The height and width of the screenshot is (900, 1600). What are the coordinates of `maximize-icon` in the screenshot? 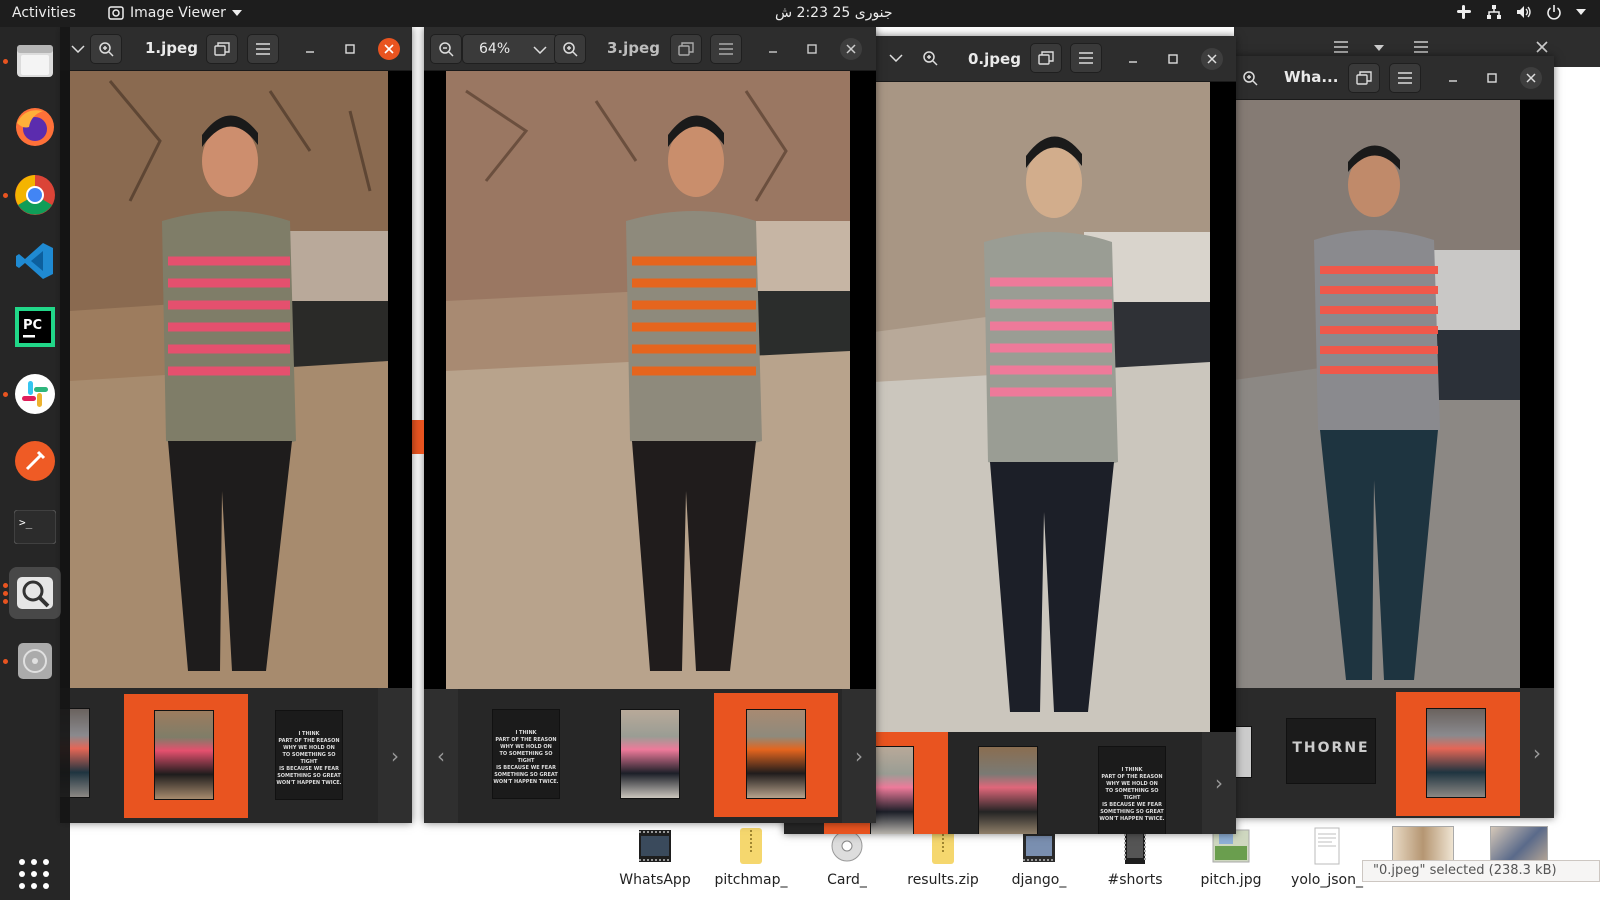 It's located at (1492, 78).